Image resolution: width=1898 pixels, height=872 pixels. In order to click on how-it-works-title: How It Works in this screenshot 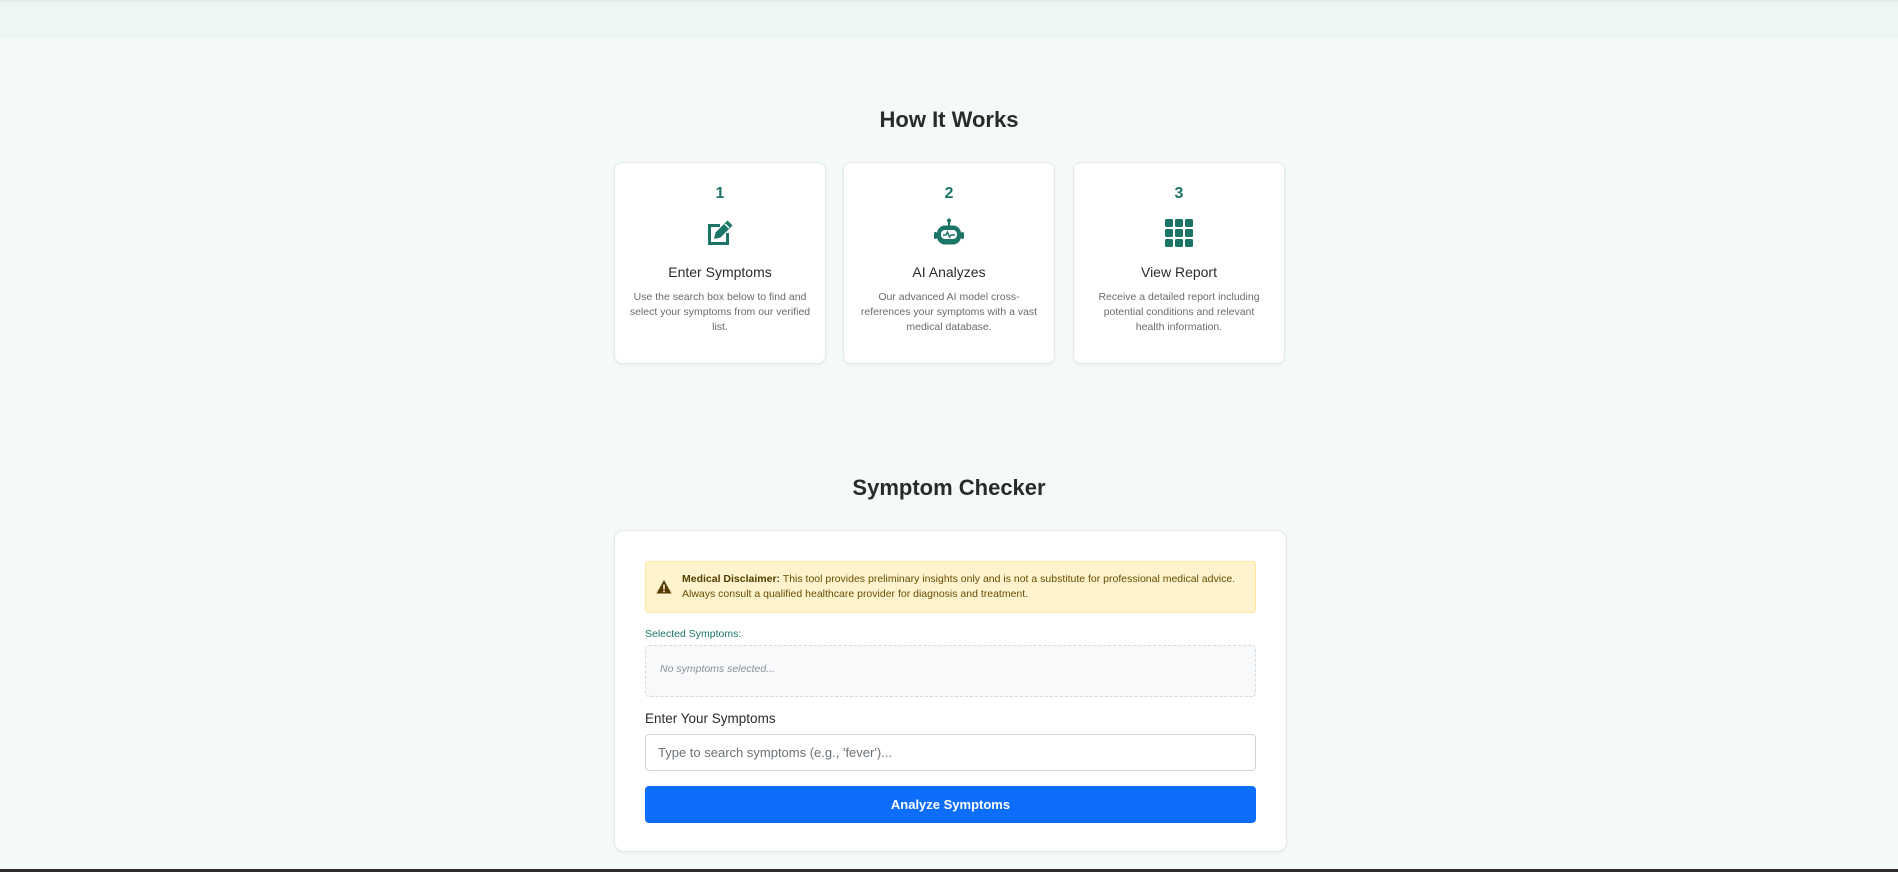, I will do `click(949, 119)`.